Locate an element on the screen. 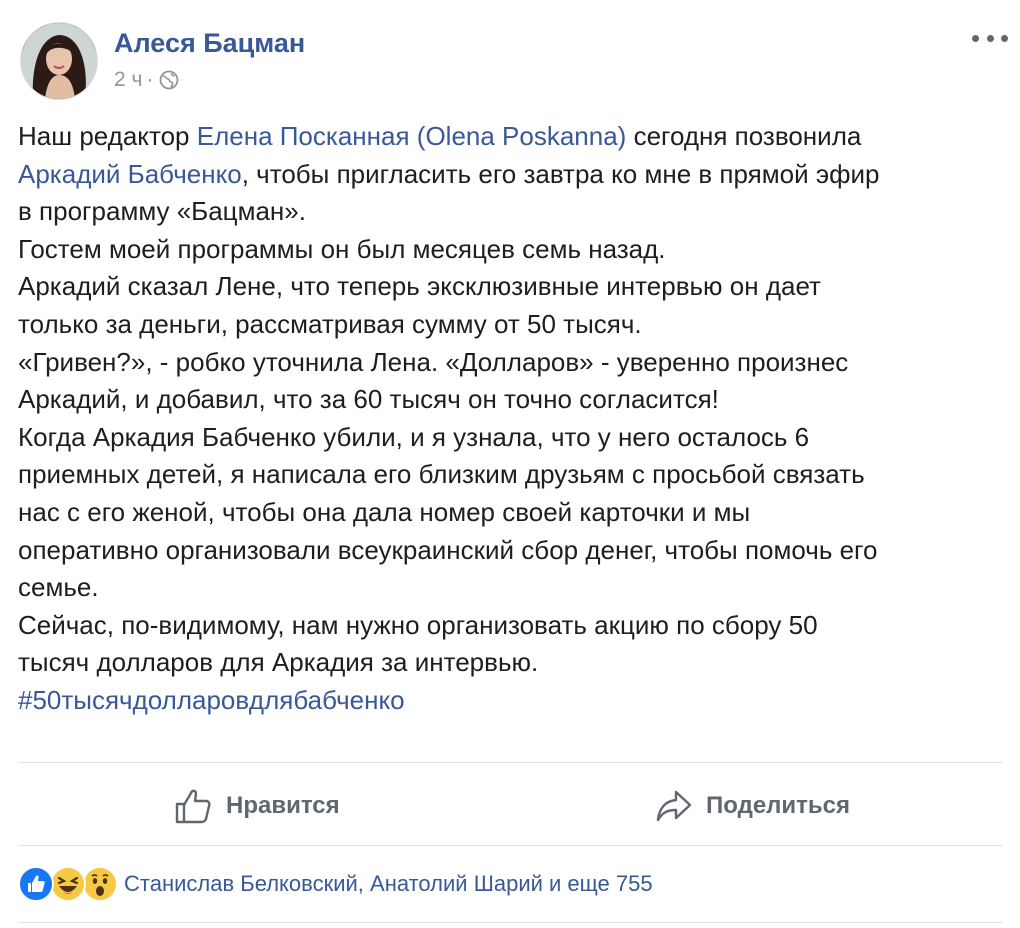  post-text-line: тысяч долларов для Аркадия за интервью. is located at coordinates (515, 663).